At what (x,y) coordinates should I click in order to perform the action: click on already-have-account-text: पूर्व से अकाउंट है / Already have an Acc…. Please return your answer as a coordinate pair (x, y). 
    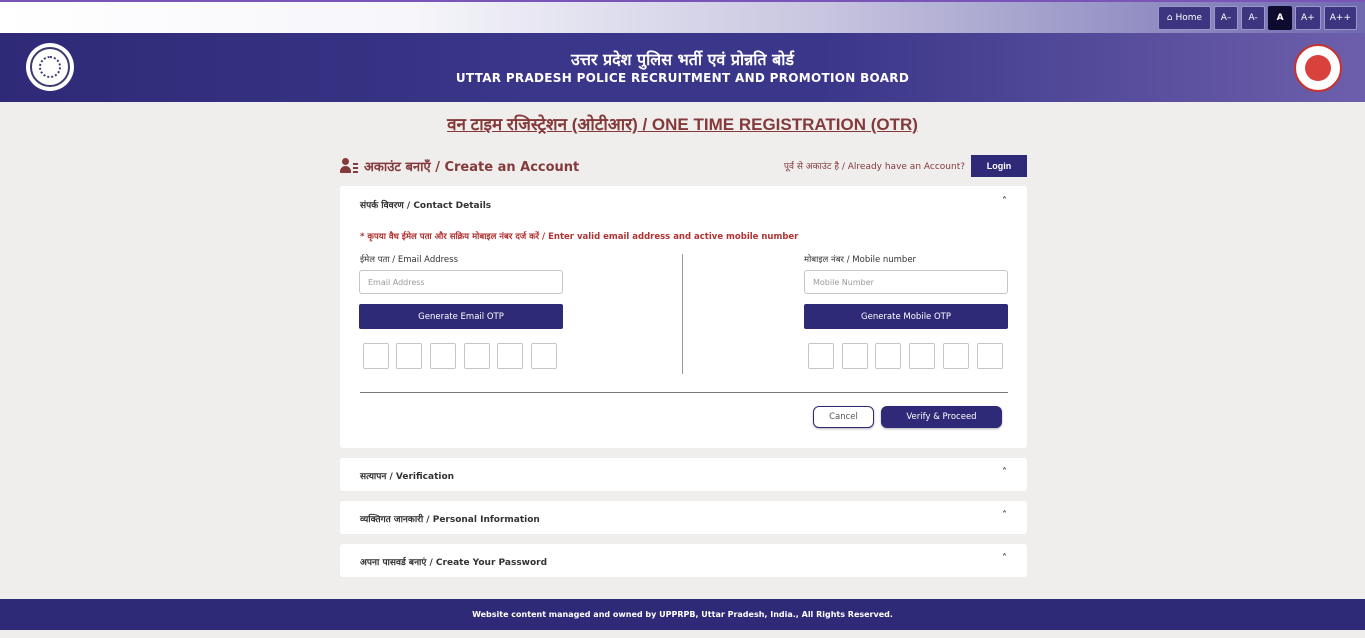
    Looking at the image, I should click on (874, 167).